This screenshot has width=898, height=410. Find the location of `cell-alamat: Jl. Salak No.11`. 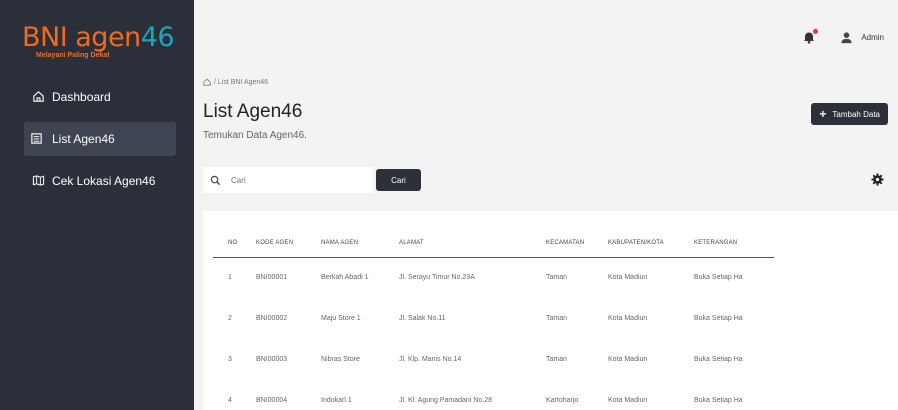

cell-alamat: Jl. Salak No.11 is located at coordinates (422, 318).